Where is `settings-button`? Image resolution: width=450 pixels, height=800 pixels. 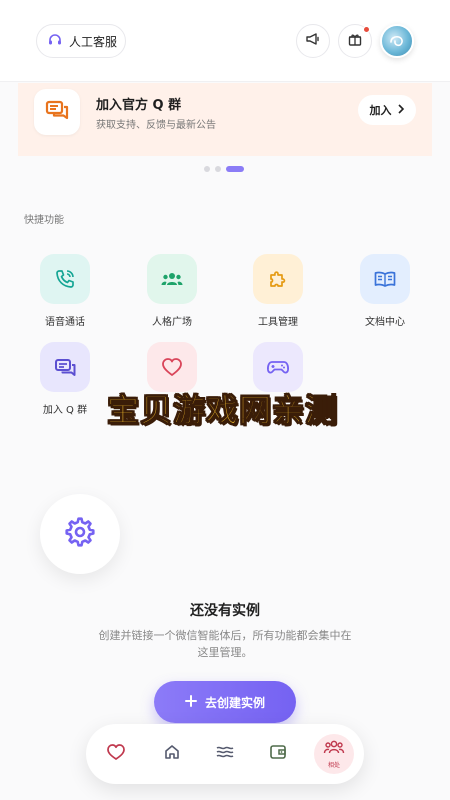
settings-button is located at coordinates (80, 534).